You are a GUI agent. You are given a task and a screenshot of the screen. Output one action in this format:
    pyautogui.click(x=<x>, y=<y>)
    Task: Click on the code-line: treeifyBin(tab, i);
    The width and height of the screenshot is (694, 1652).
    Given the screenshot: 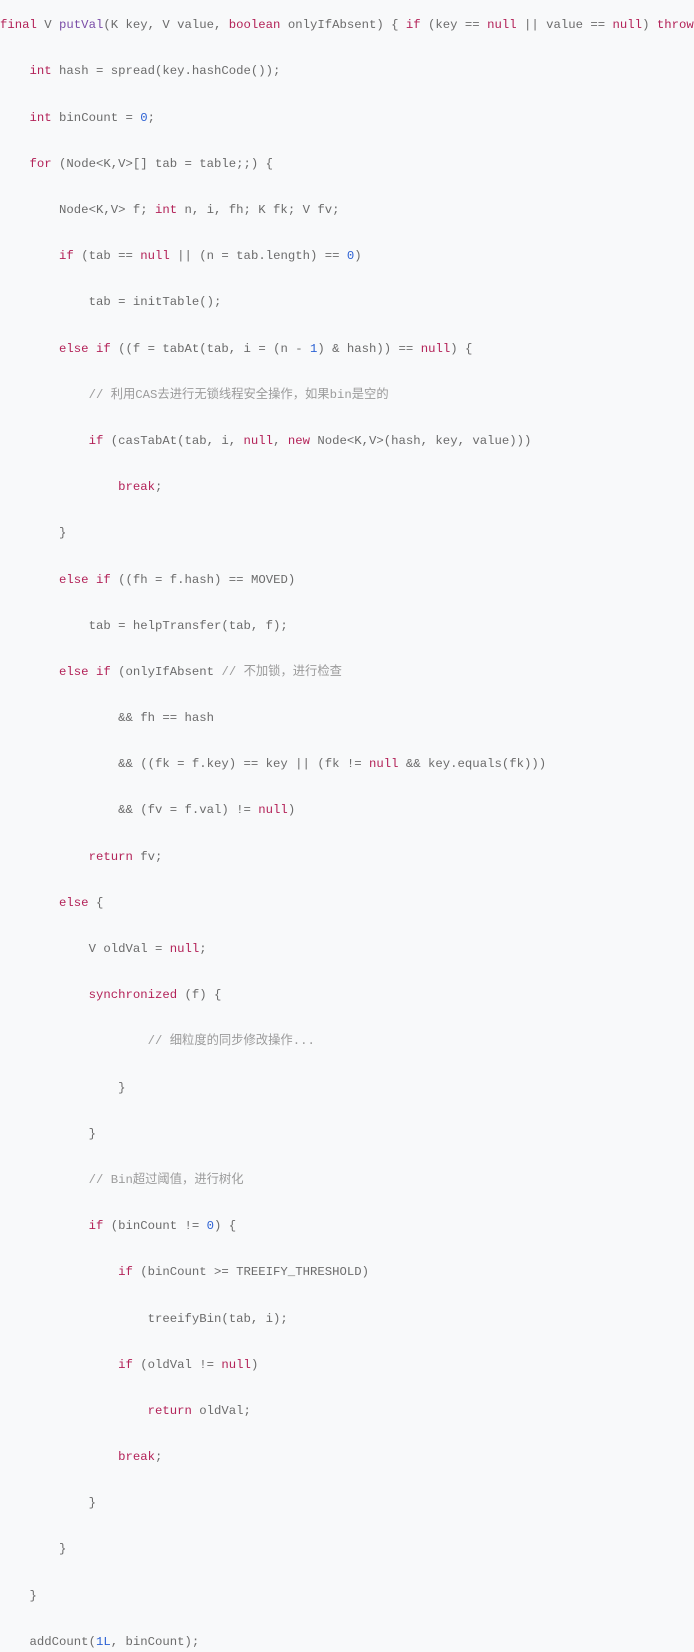 What is the action you would take?
    pyautogui.click(x=347, y=1319)
    